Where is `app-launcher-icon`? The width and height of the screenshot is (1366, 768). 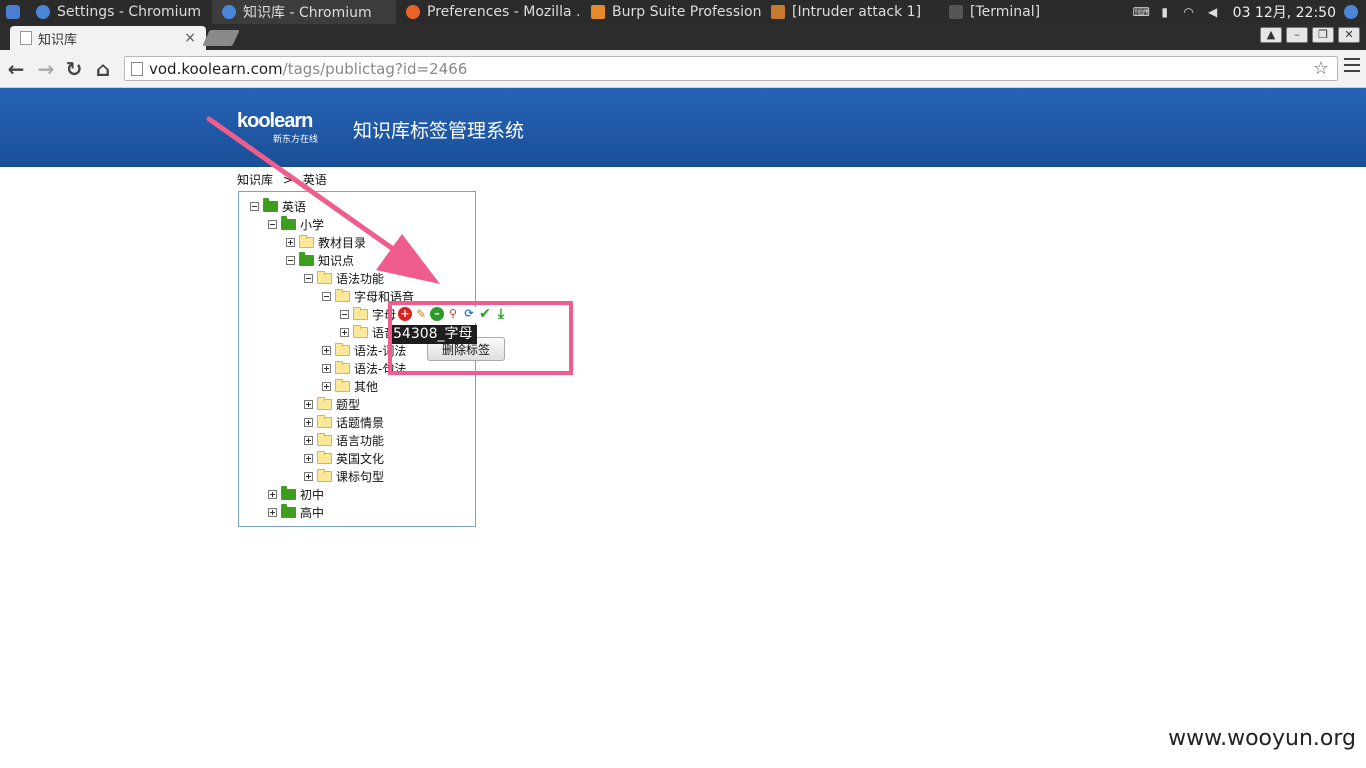 app-launcher-icon is located at coordinates (13, 12).